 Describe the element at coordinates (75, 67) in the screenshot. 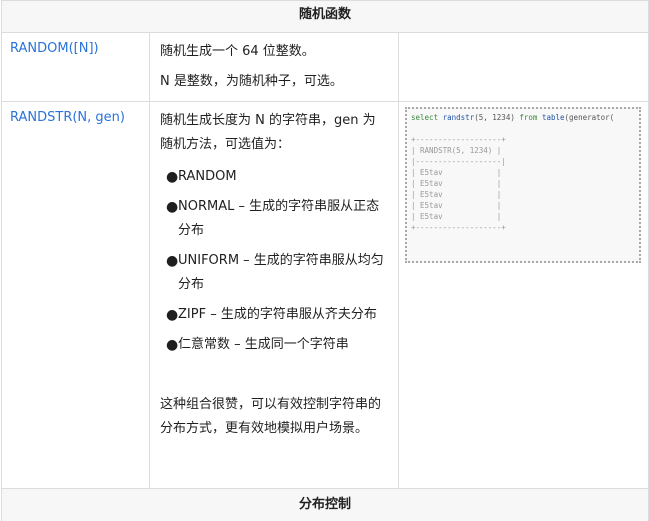

I see `function-name: RANDOM([N])` at that location.